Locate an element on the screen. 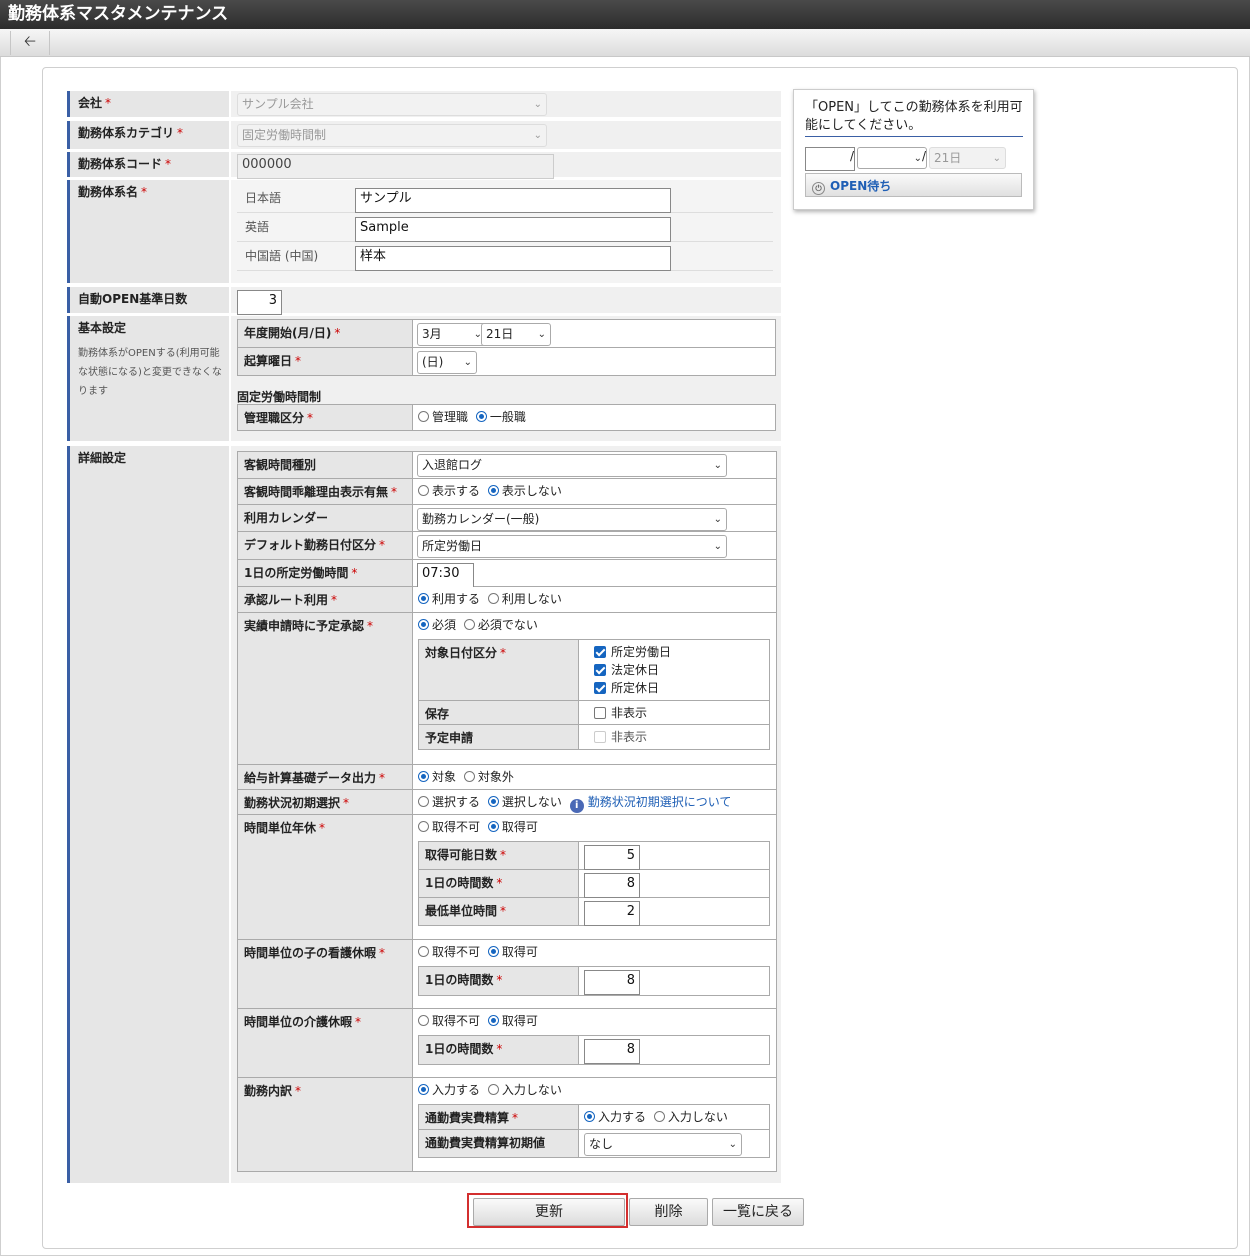  child-care-label: 時間単位の子の看護休暇 * is located at coordinates (325, 974).